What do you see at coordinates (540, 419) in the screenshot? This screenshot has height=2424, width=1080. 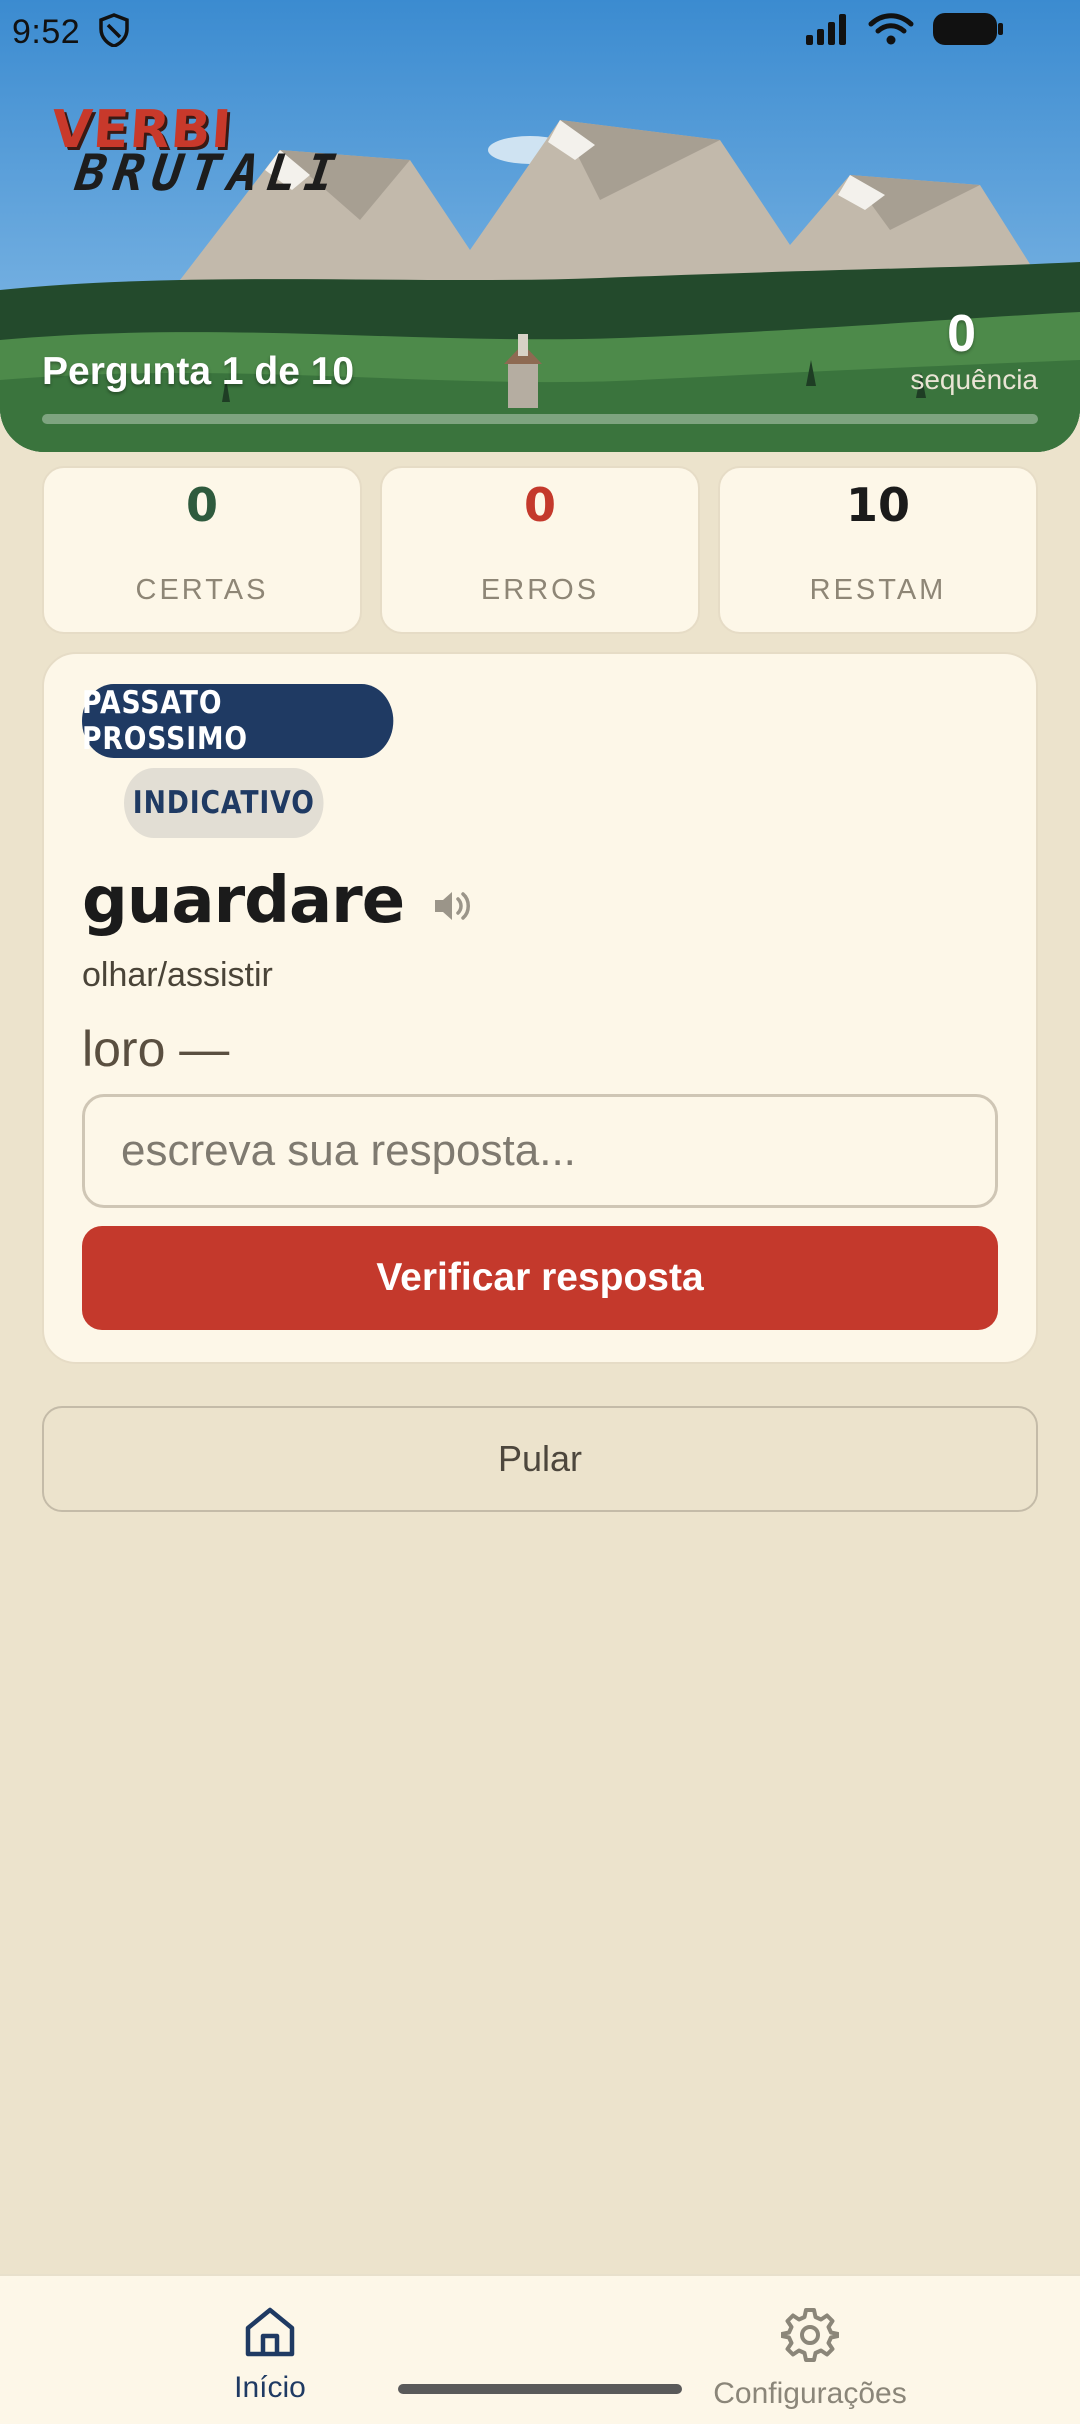 I see `progress-bar` at bounding box center [540, 419].